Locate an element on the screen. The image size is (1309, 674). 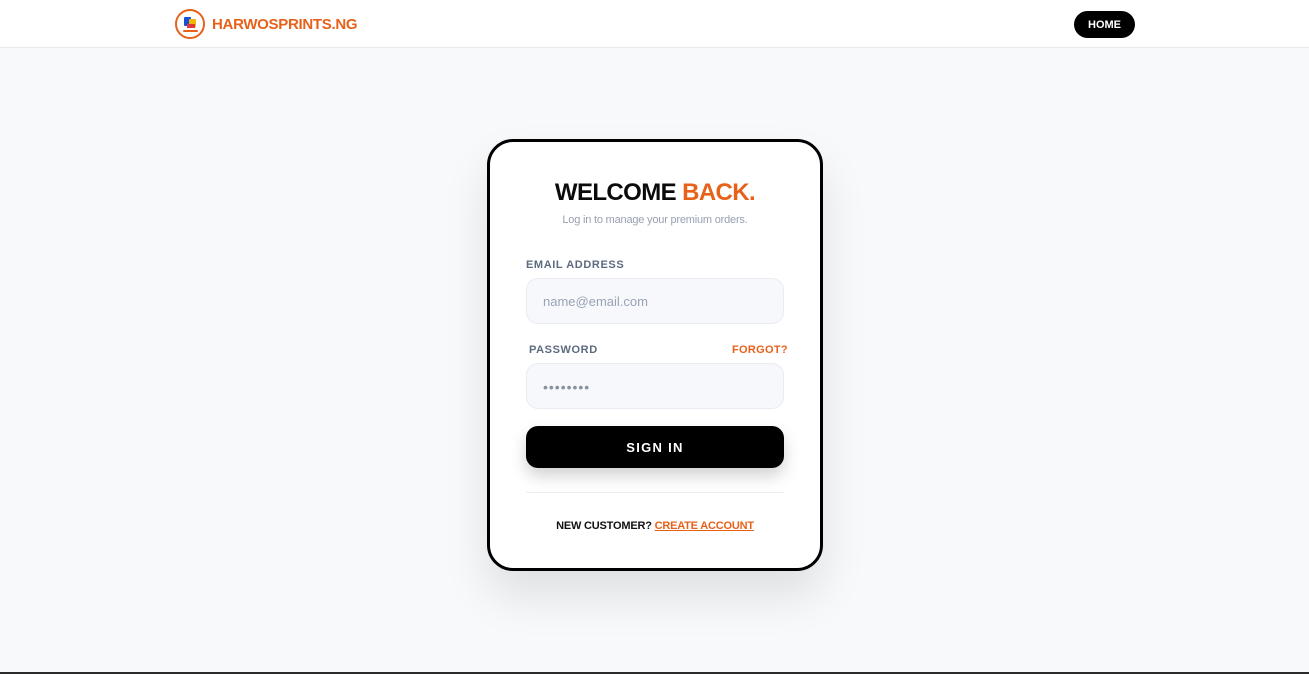
home-button: HOME is located at coordinates (1104, 24).